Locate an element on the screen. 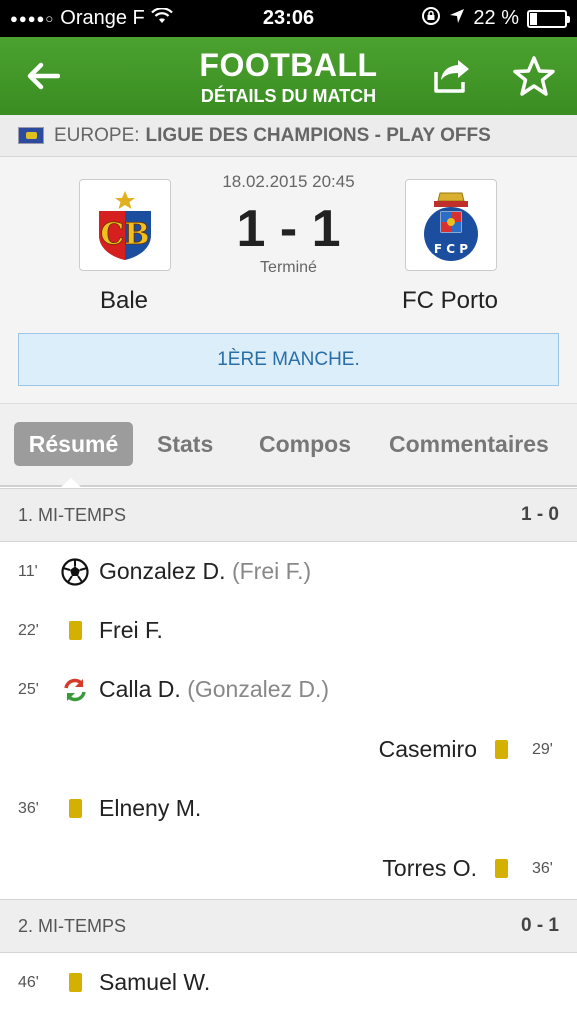  rotation-lock-icon is located at coordinates (431, 19).